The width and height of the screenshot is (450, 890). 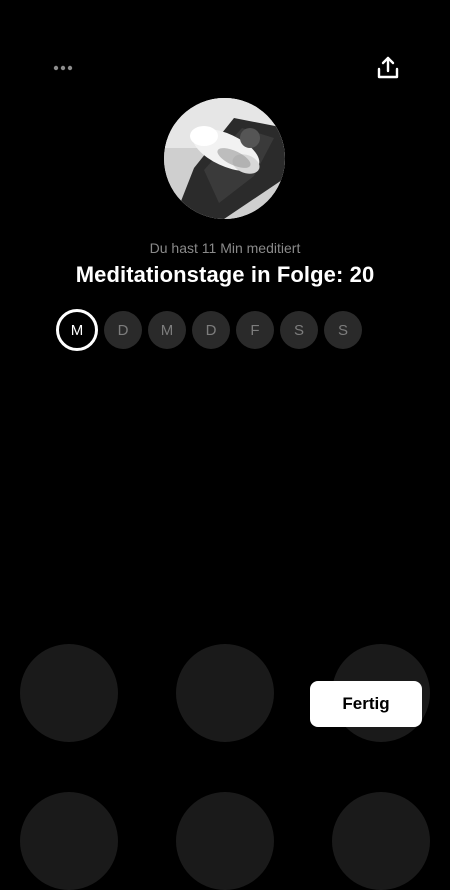 I want to click on share-button, so click(x=388, y=68).